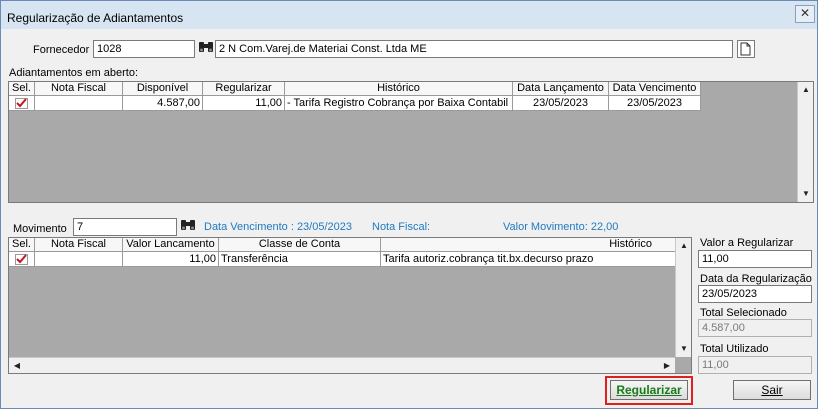 This screenshot has height=409, width=818. What do you see at coordinates (278, 227) in the screenshot?
I see `data-vencimento-info: Data Vencimento : 23/05/2023` at bounding box center [278, 227].